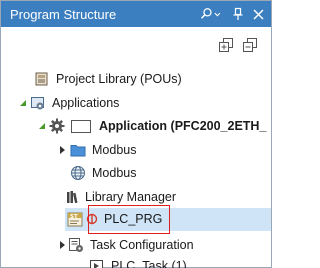 This screenshot has height=268, width=320. What do you see at coordinates (217, 14) in the screenshot?
I see `chevron-down-icon` at bounding box center [217, 14].